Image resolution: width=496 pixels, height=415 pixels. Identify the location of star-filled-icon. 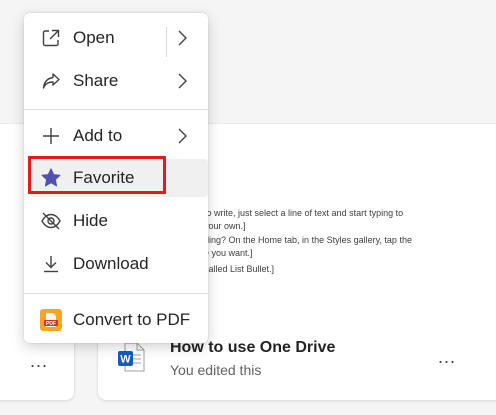
(51, 178).